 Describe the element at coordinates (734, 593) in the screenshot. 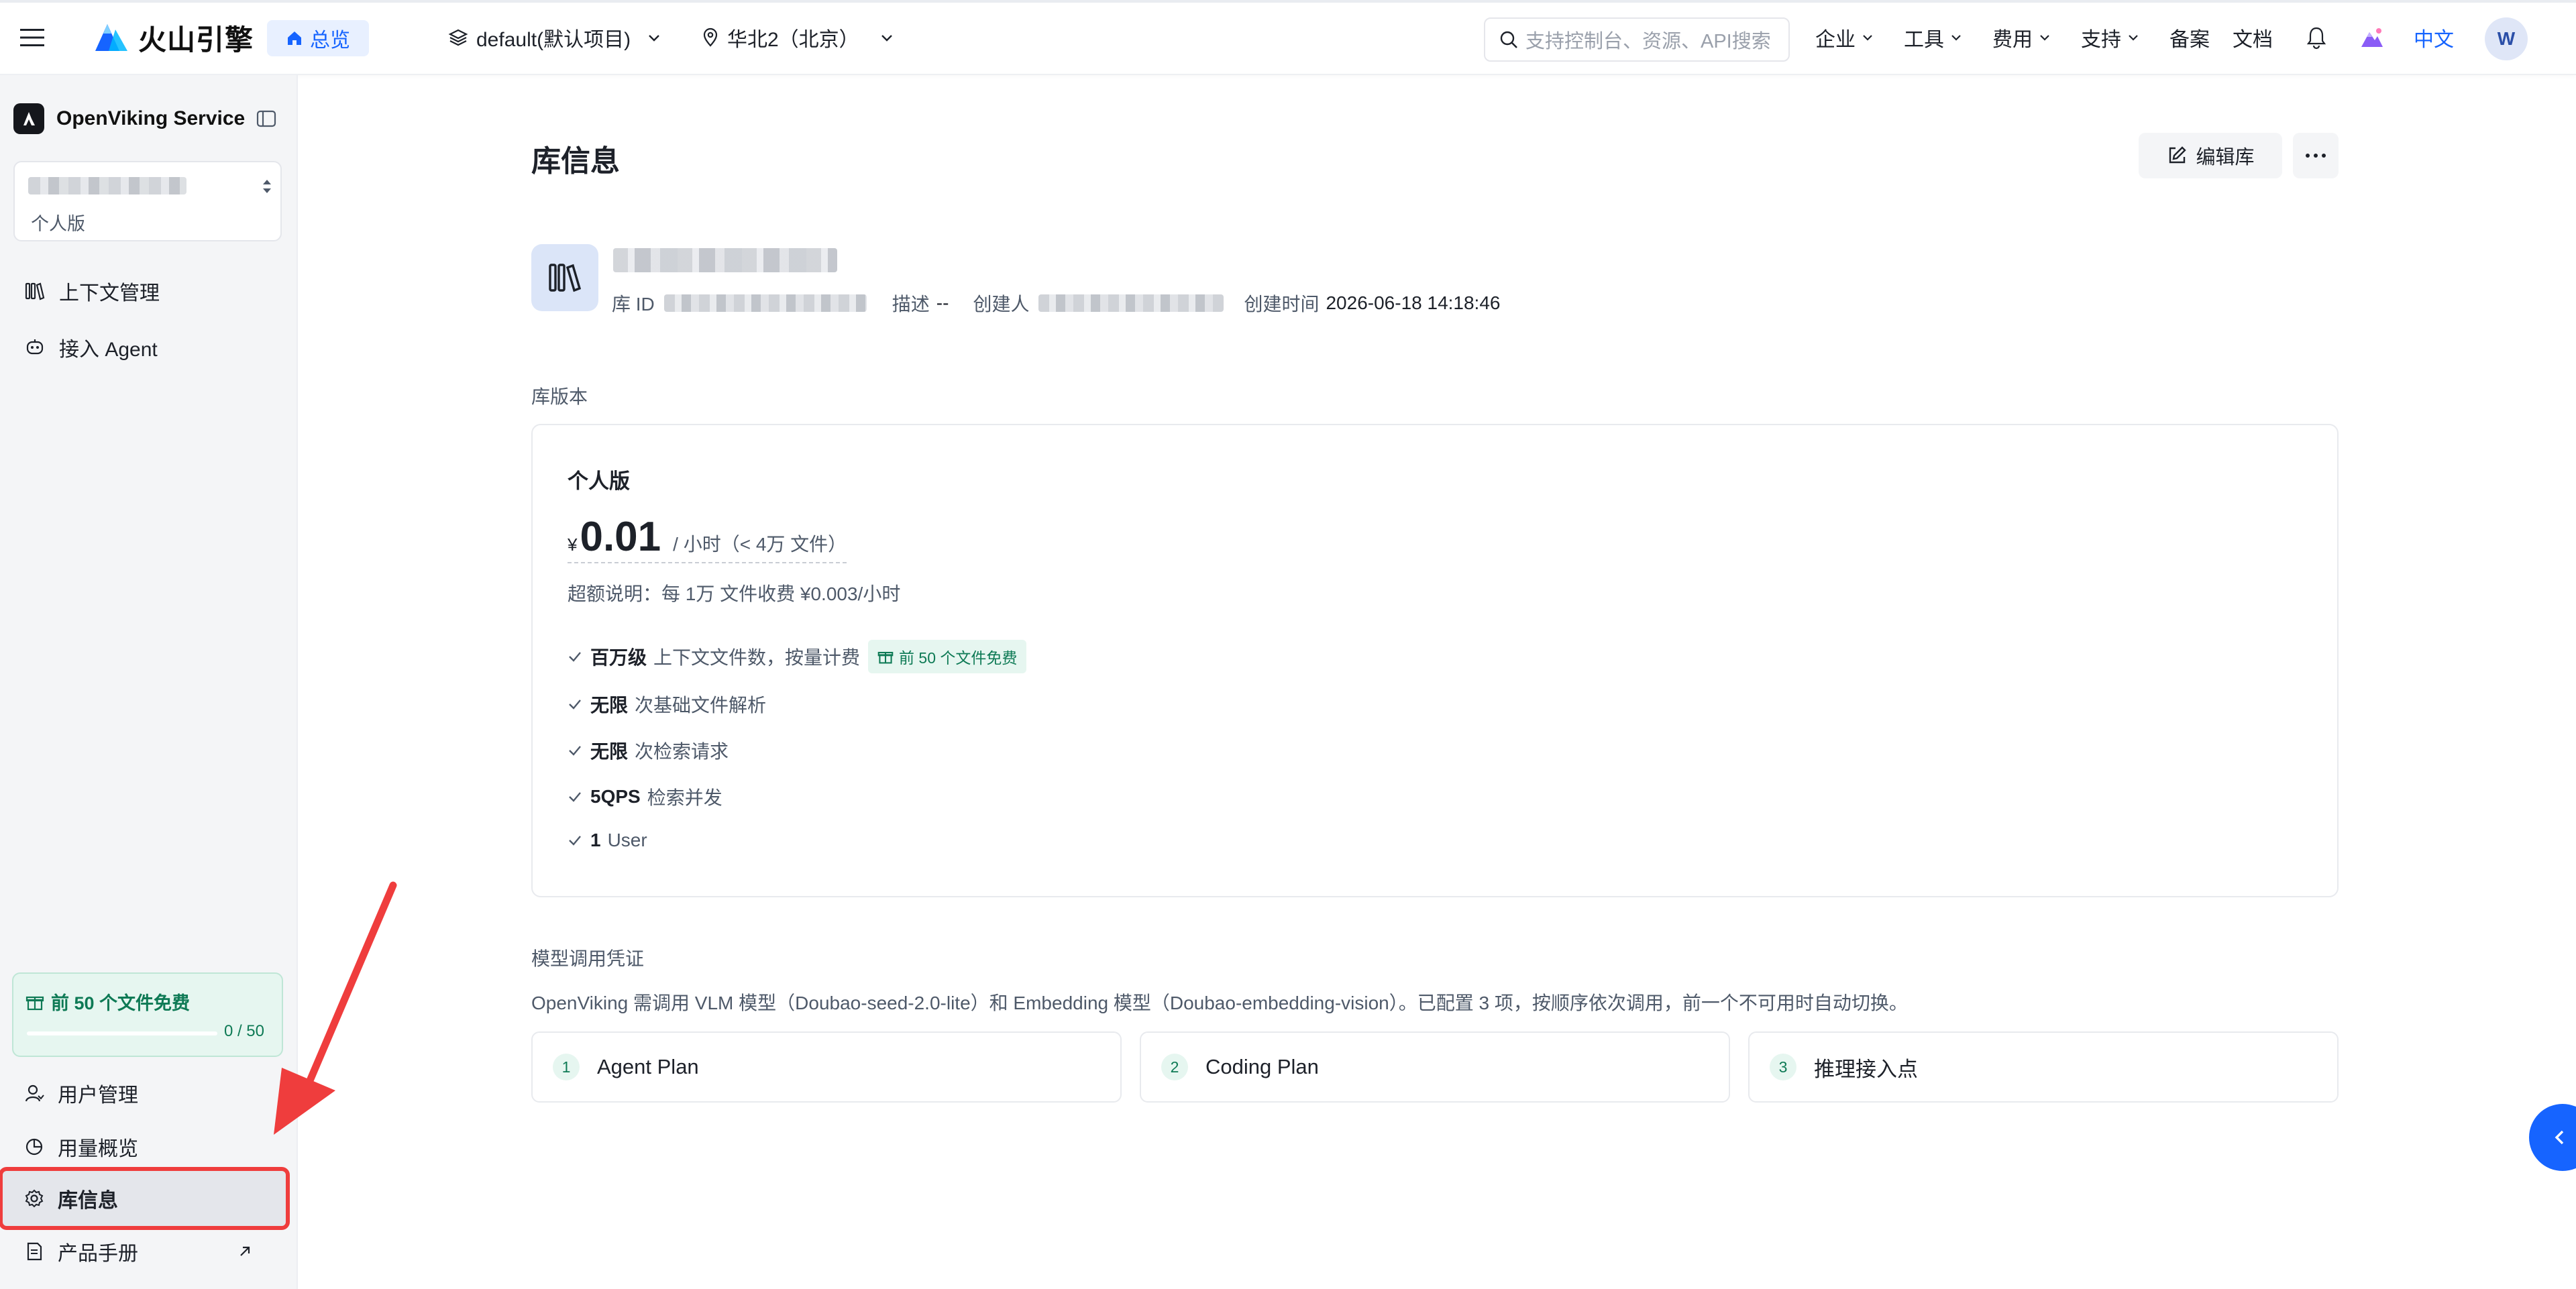

I see `overage-note: 超额说明：每 1万 文件收费 ¥0.003/小时` at that location.